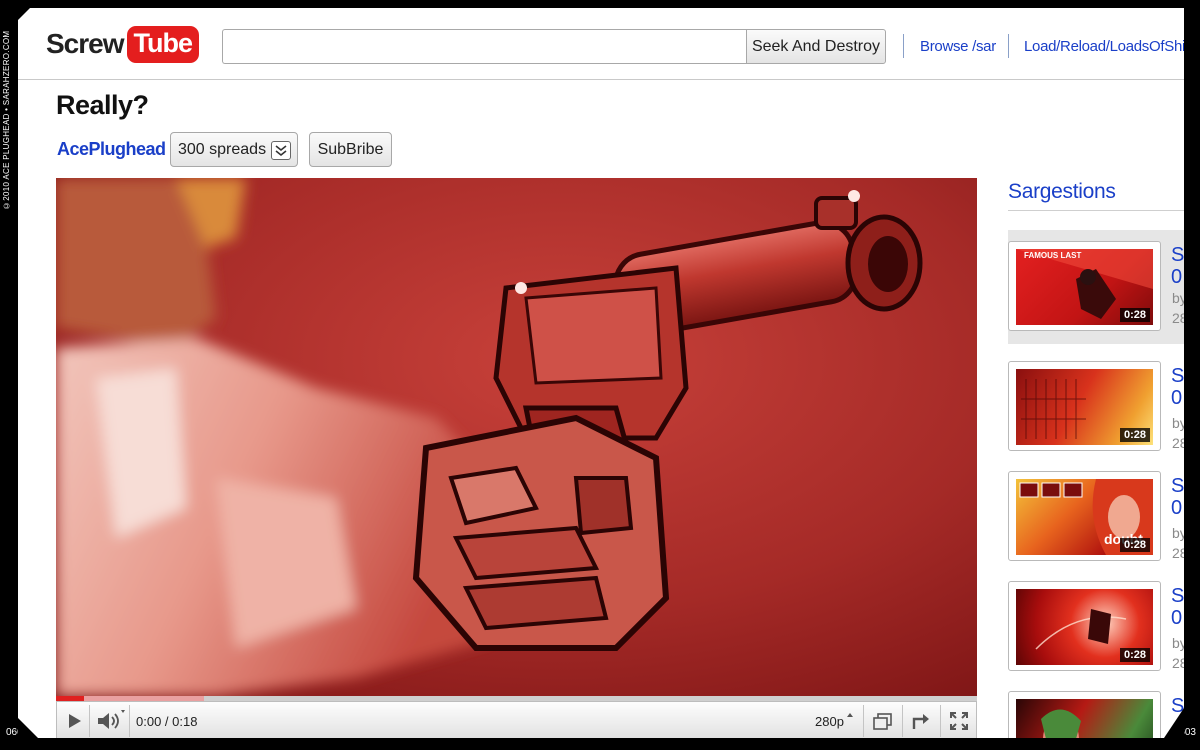 The height and width of the screenshot is (750, 1200). I want to click on player-controls: 0:00 / 0:18 280p, so click(516, 719).